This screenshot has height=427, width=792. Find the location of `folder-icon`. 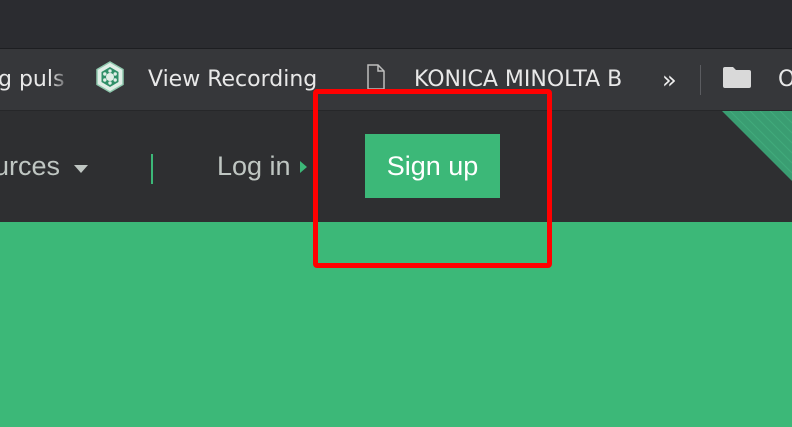

folder-icon is located at coordinates (737, 80).